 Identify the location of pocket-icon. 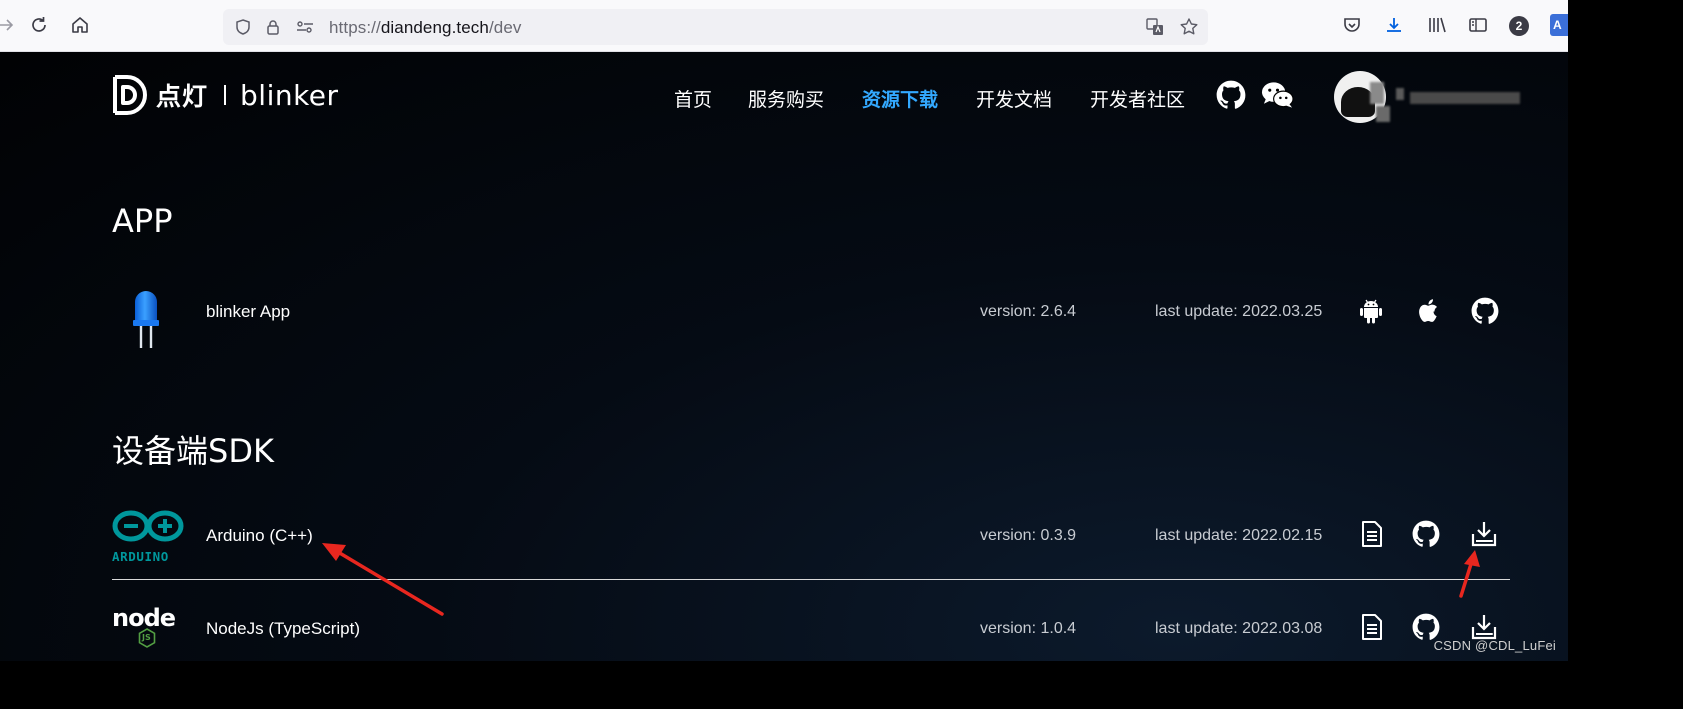
(1352, 25).